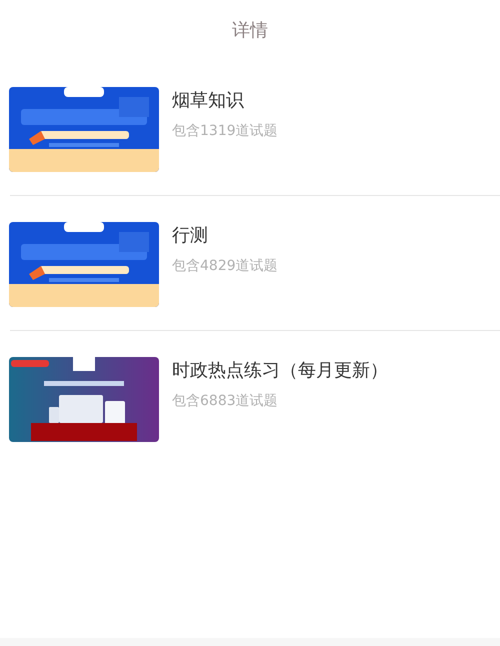  I want to click on page-title: 详情, so click(250, 30).